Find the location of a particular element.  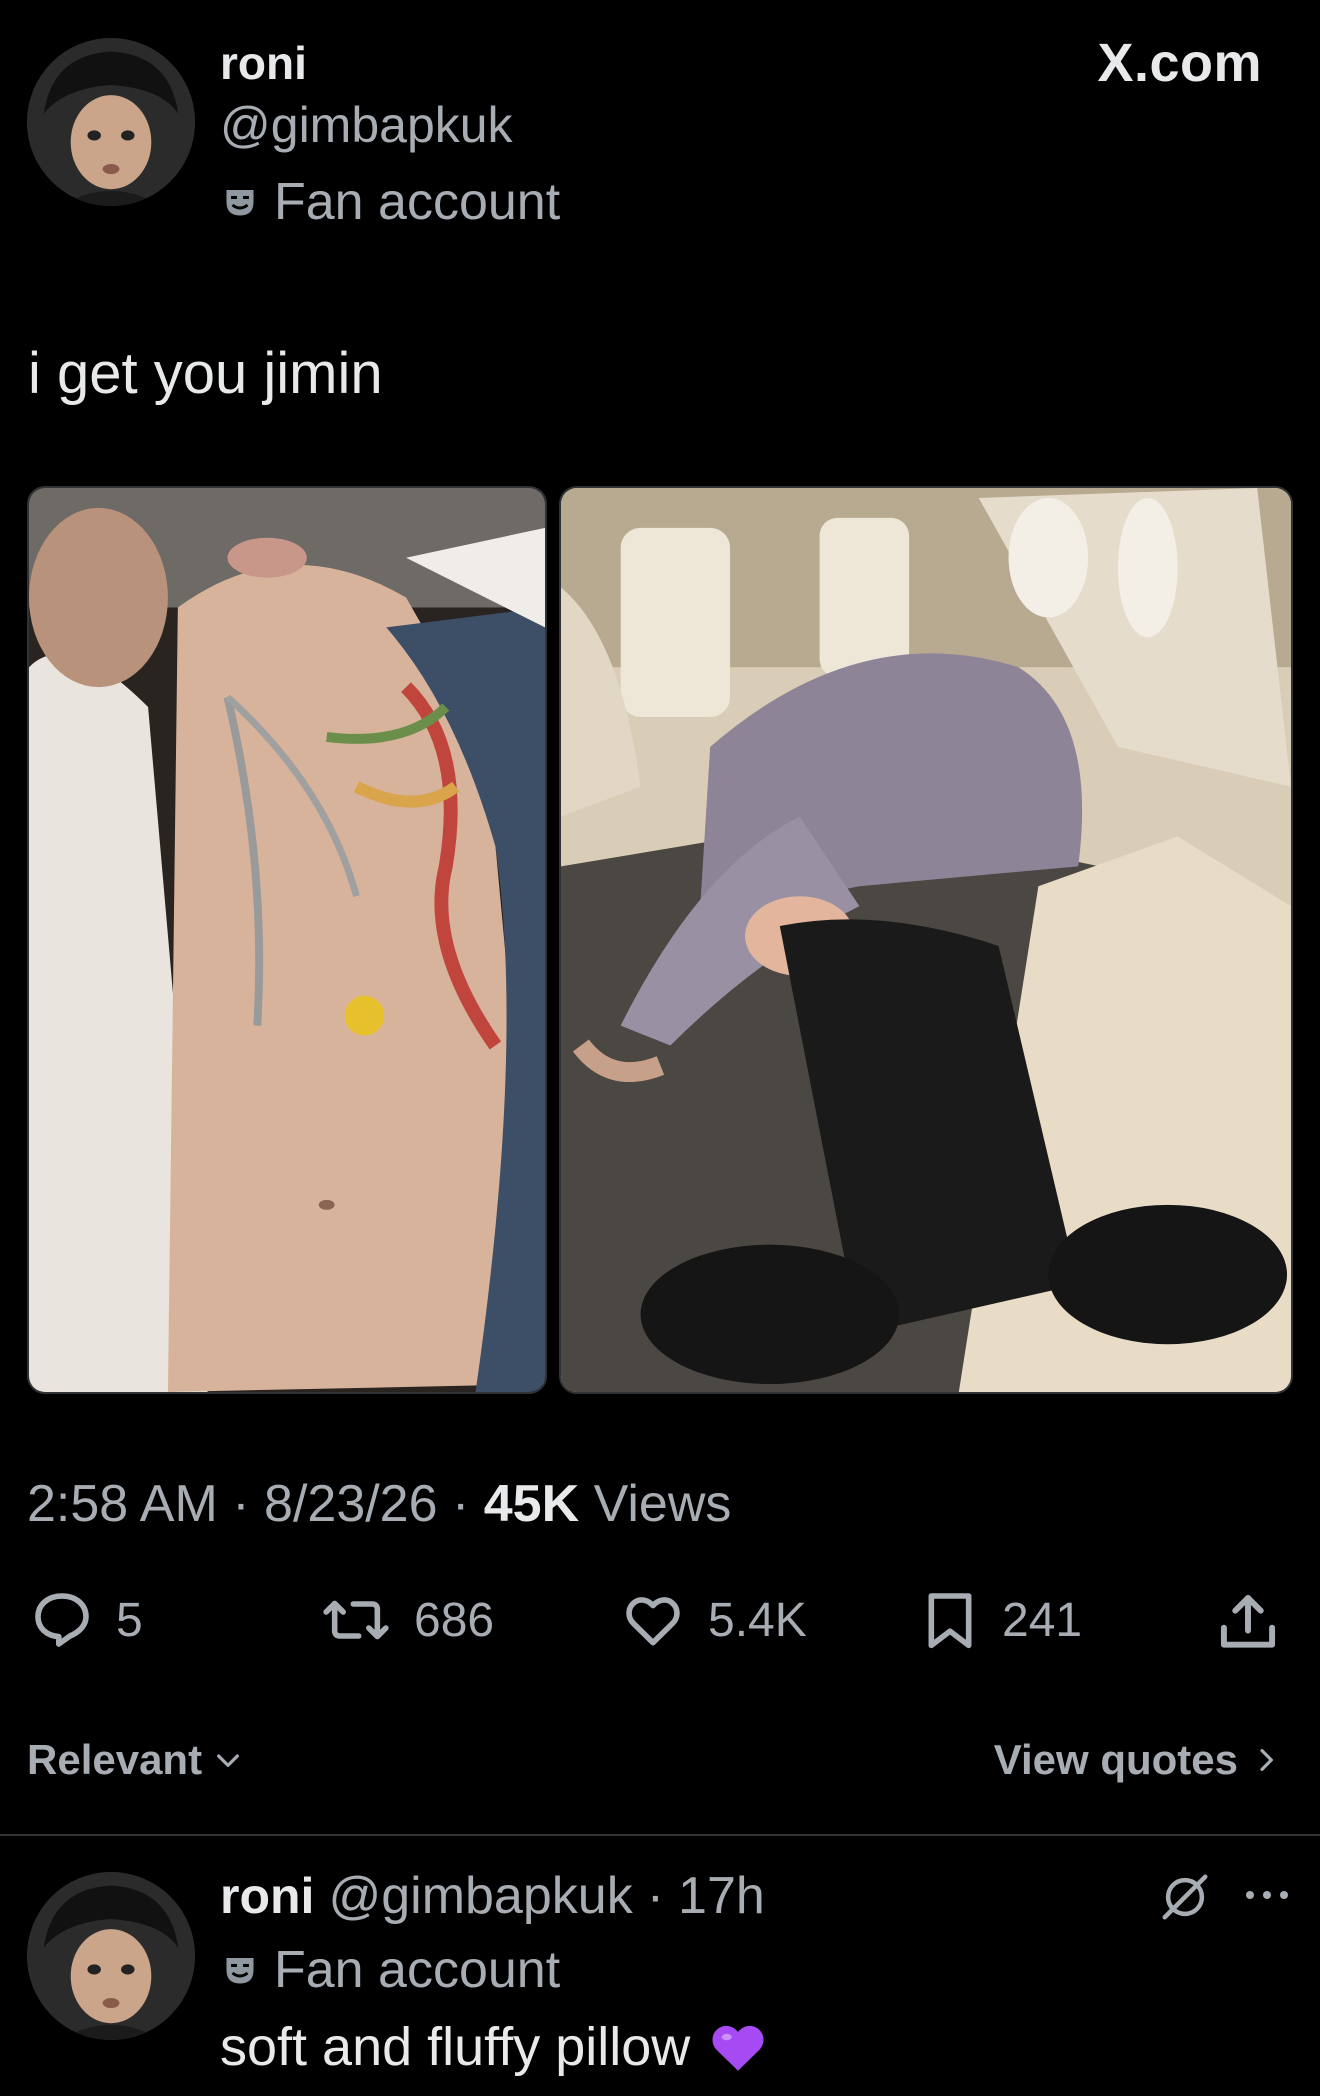

reply-sort-dropdown: Relevant is located at coordinates (135, 1760).